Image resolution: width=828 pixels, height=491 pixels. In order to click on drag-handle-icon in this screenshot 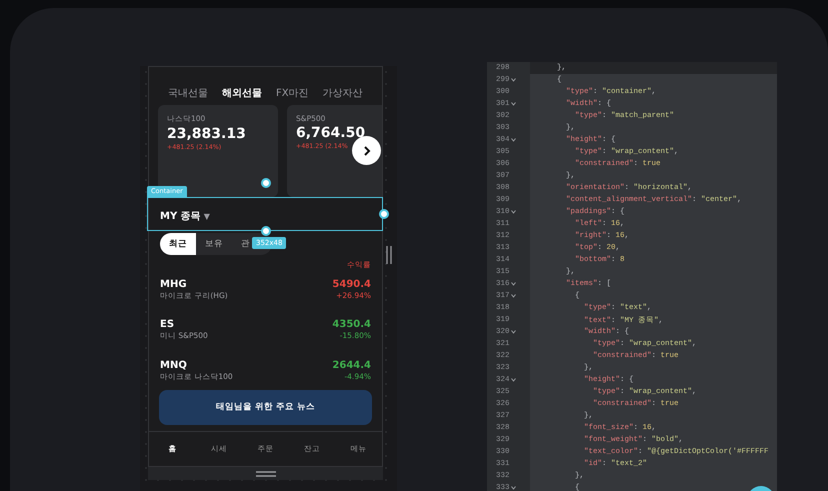, I will do `click(266, 473)`.